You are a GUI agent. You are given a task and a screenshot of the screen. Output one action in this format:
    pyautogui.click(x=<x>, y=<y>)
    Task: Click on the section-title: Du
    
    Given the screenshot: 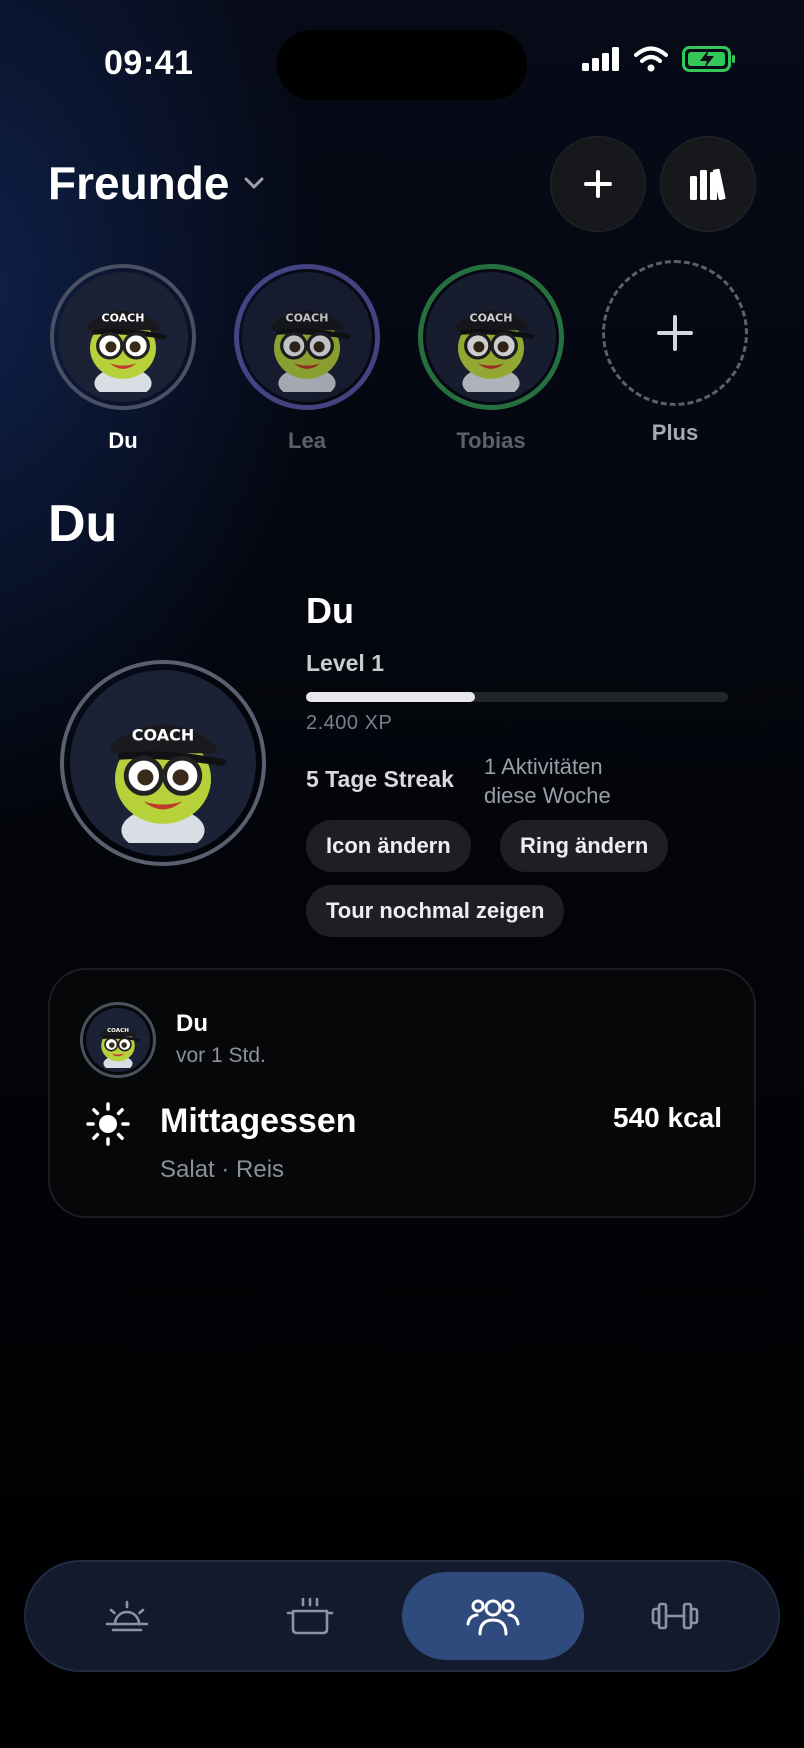 What is the action you would take?
    pyautogui.click(x=83, y=524)
    